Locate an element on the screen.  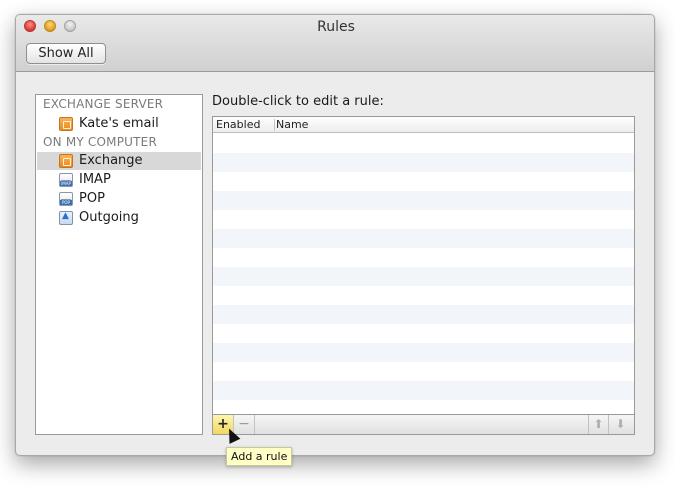
sidebar-item-label: Exchange is located at coordinates (111, 160).